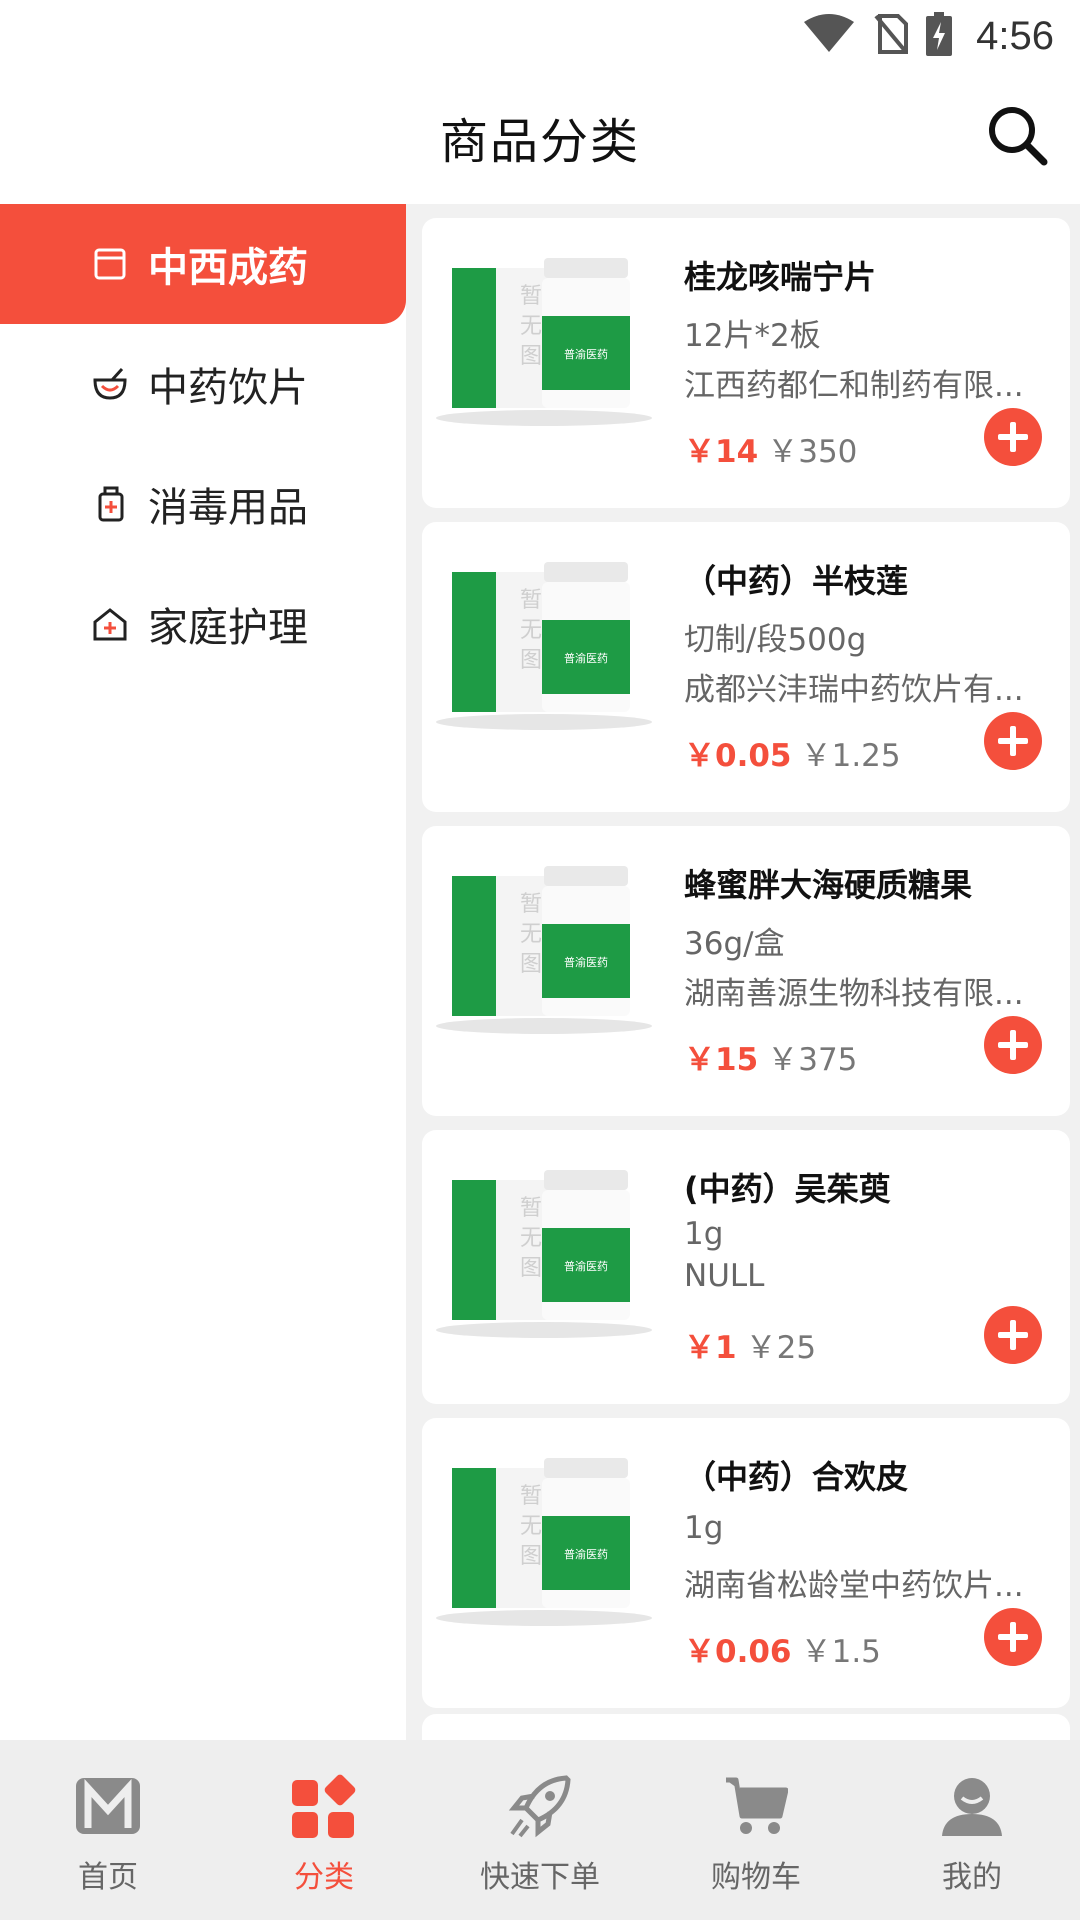 Image resolution: width=1080 pixels, height=1920 pixels. Describe the element at coordinates (710, 1348) in the screenshot. I see `product-price: ￥1` at that location.